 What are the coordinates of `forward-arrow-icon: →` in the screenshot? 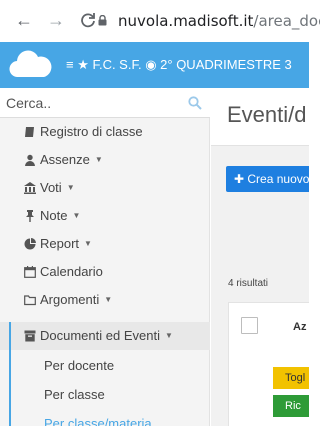 It's located at (56, 20).